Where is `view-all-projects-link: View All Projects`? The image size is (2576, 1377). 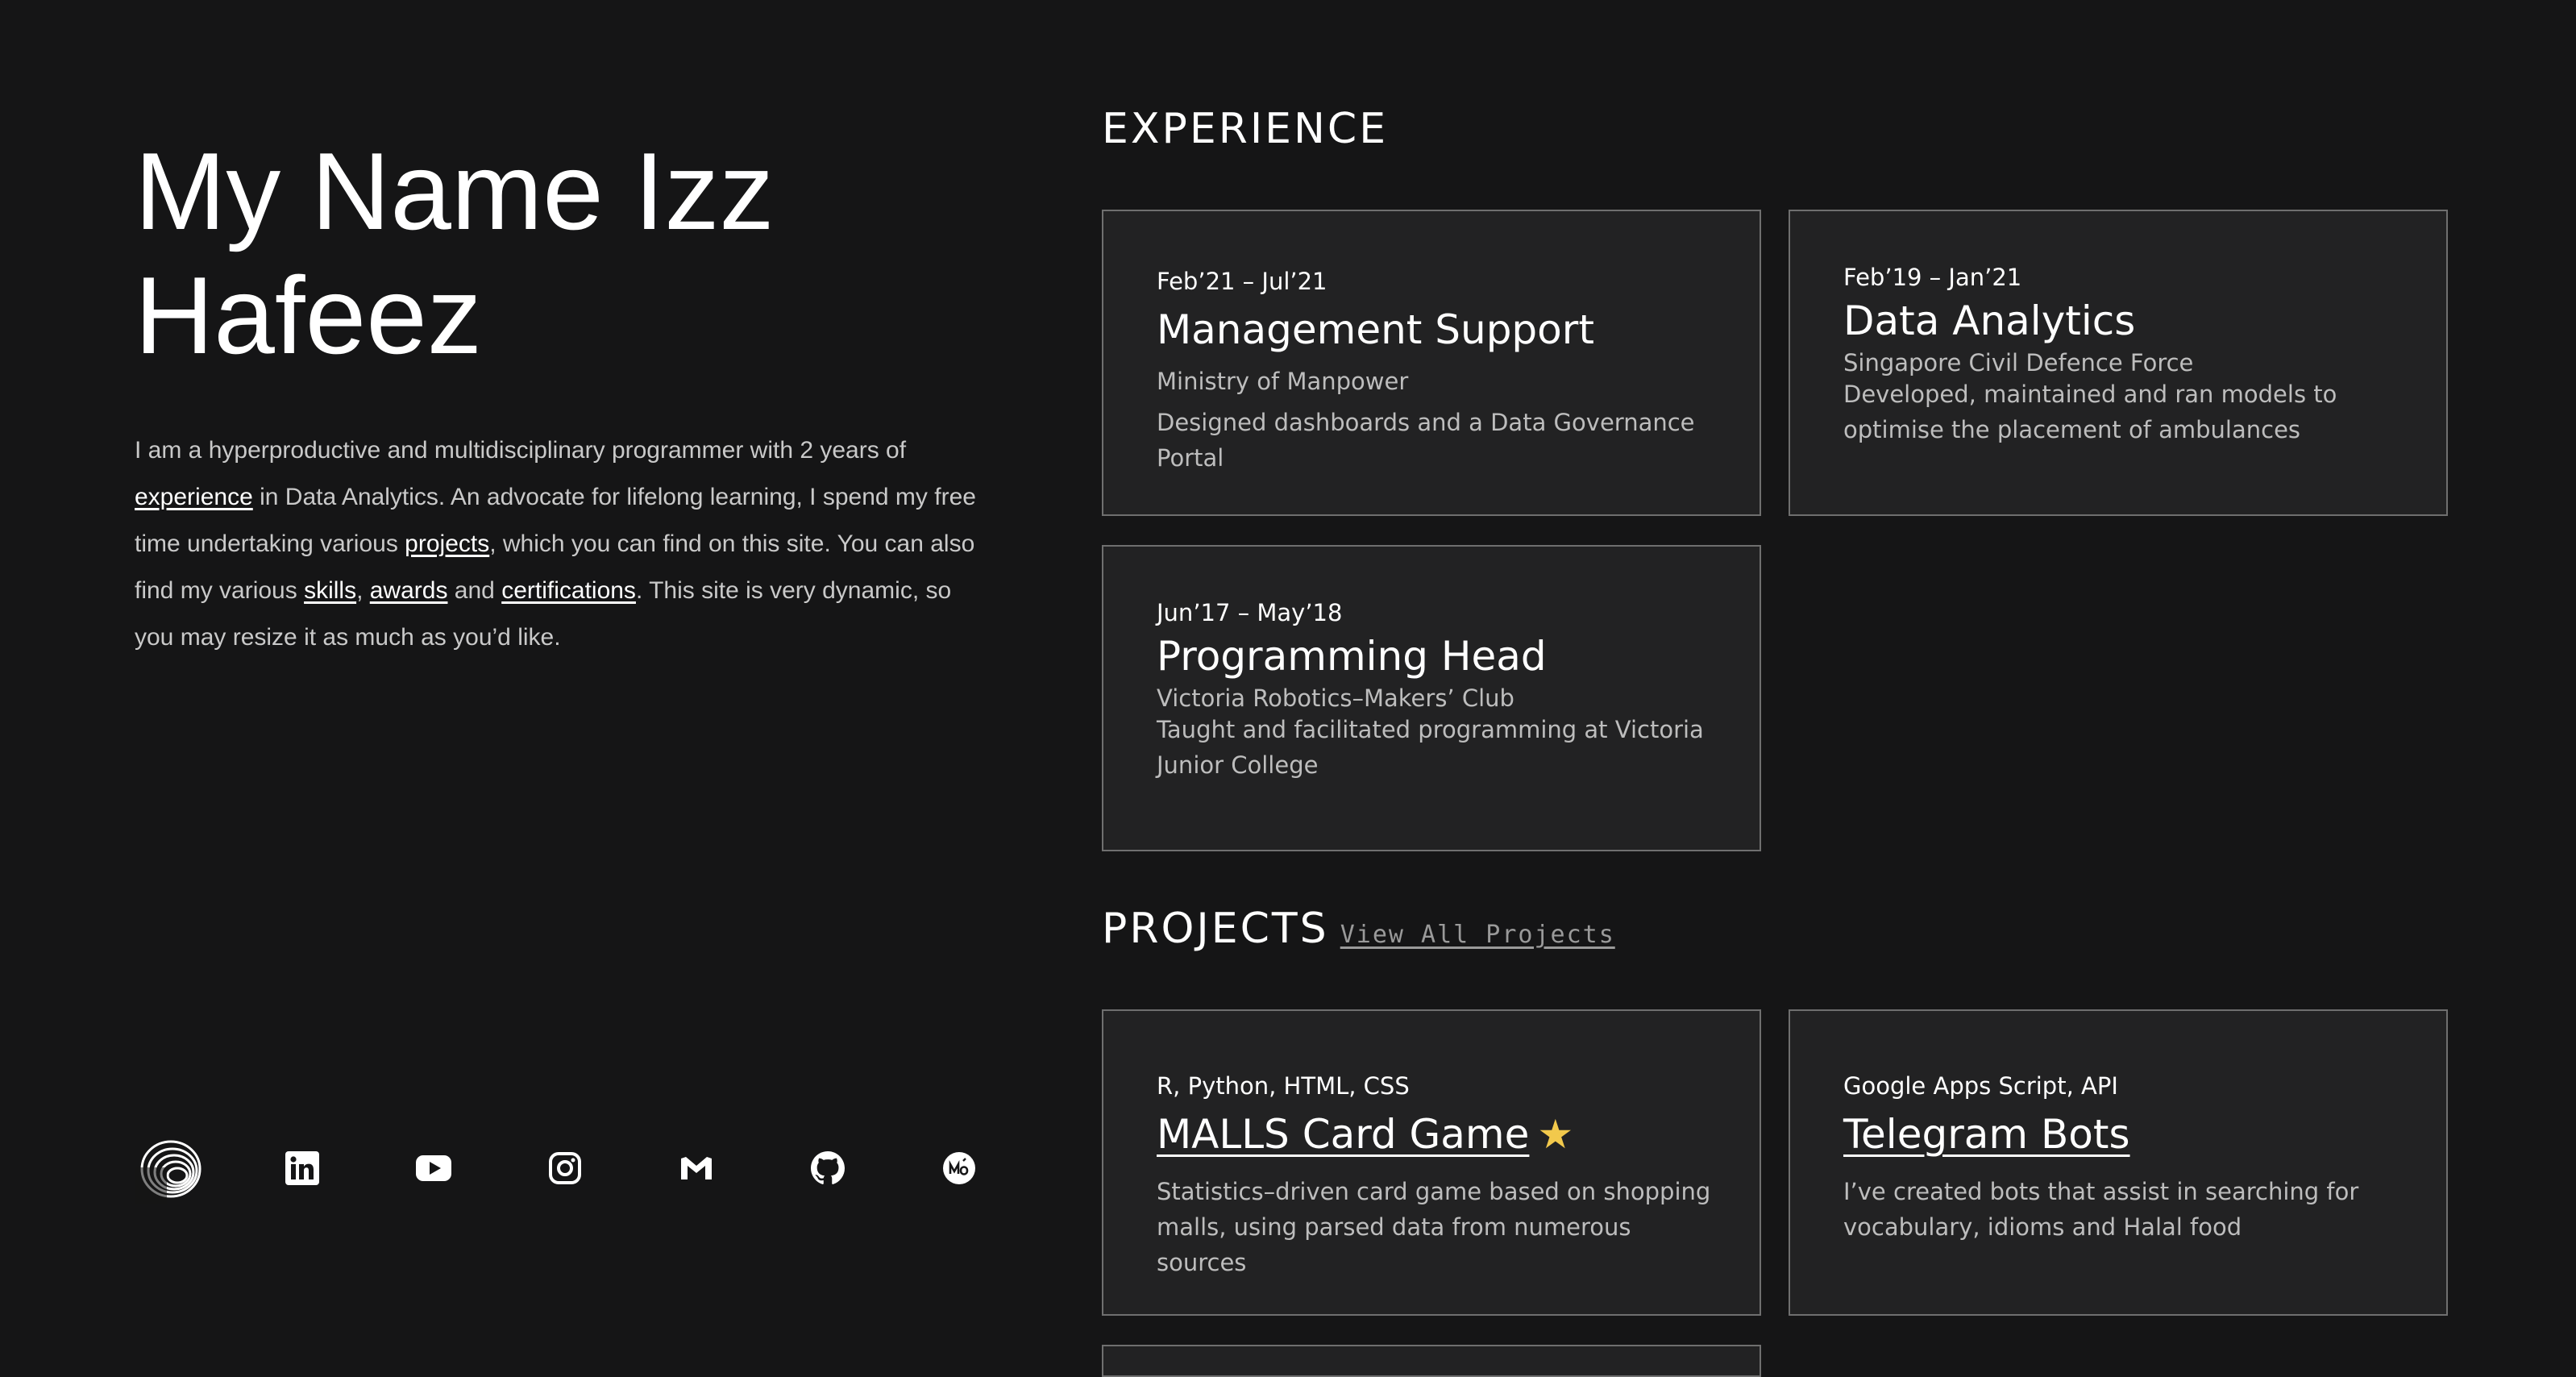 view-all-projects-link: View All Projects is located at coordinates (1477, 935).